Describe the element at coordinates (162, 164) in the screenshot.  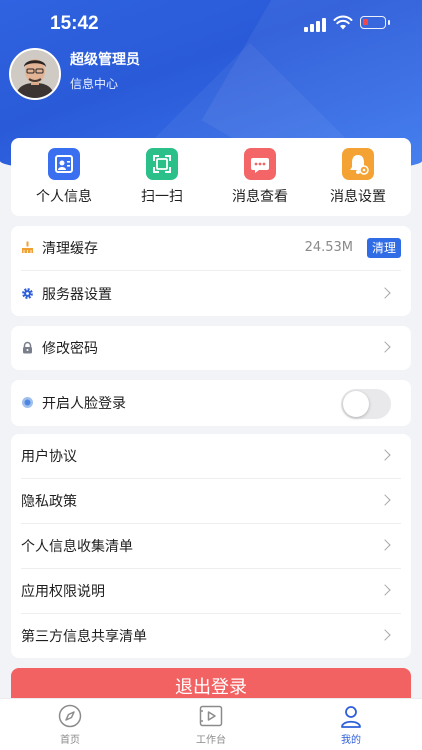
I see `scan-icon` at that location.